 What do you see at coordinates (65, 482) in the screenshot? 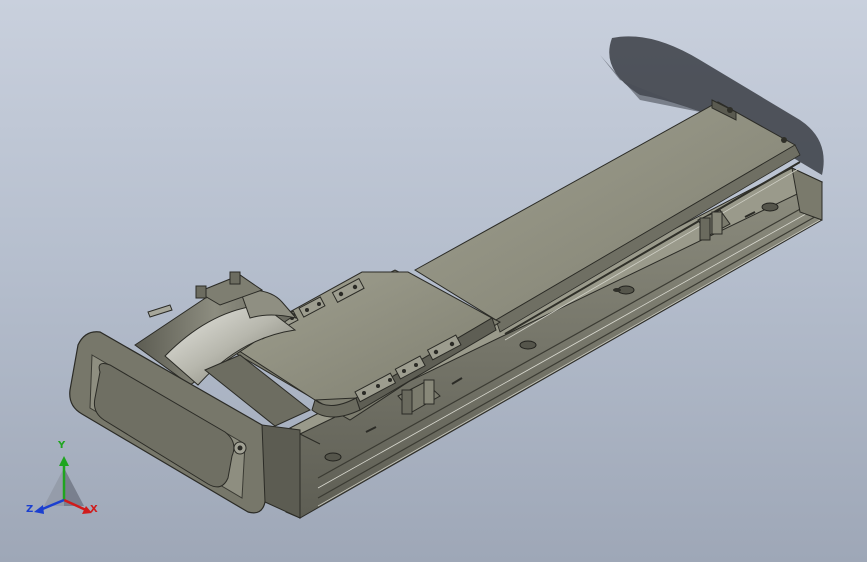
I see `coordinate-triad: Y X Z` at bounding box center [65, 482].